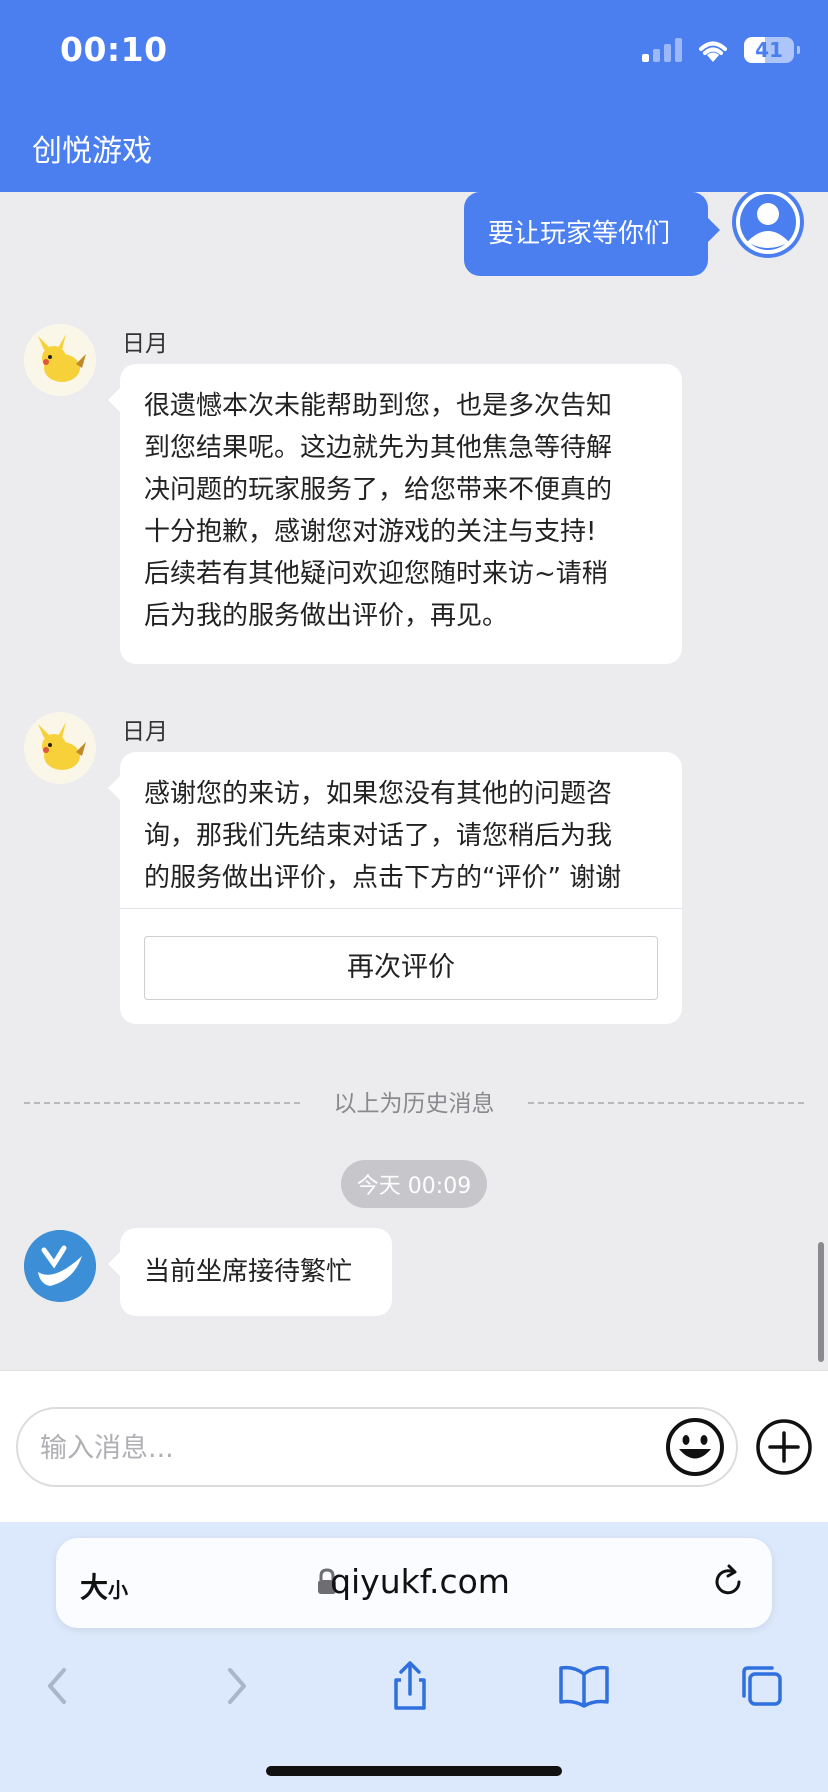 The image size is (828, 1792). I want to click on history-divider-label: 以上为历史消息, so click(414, 1104).